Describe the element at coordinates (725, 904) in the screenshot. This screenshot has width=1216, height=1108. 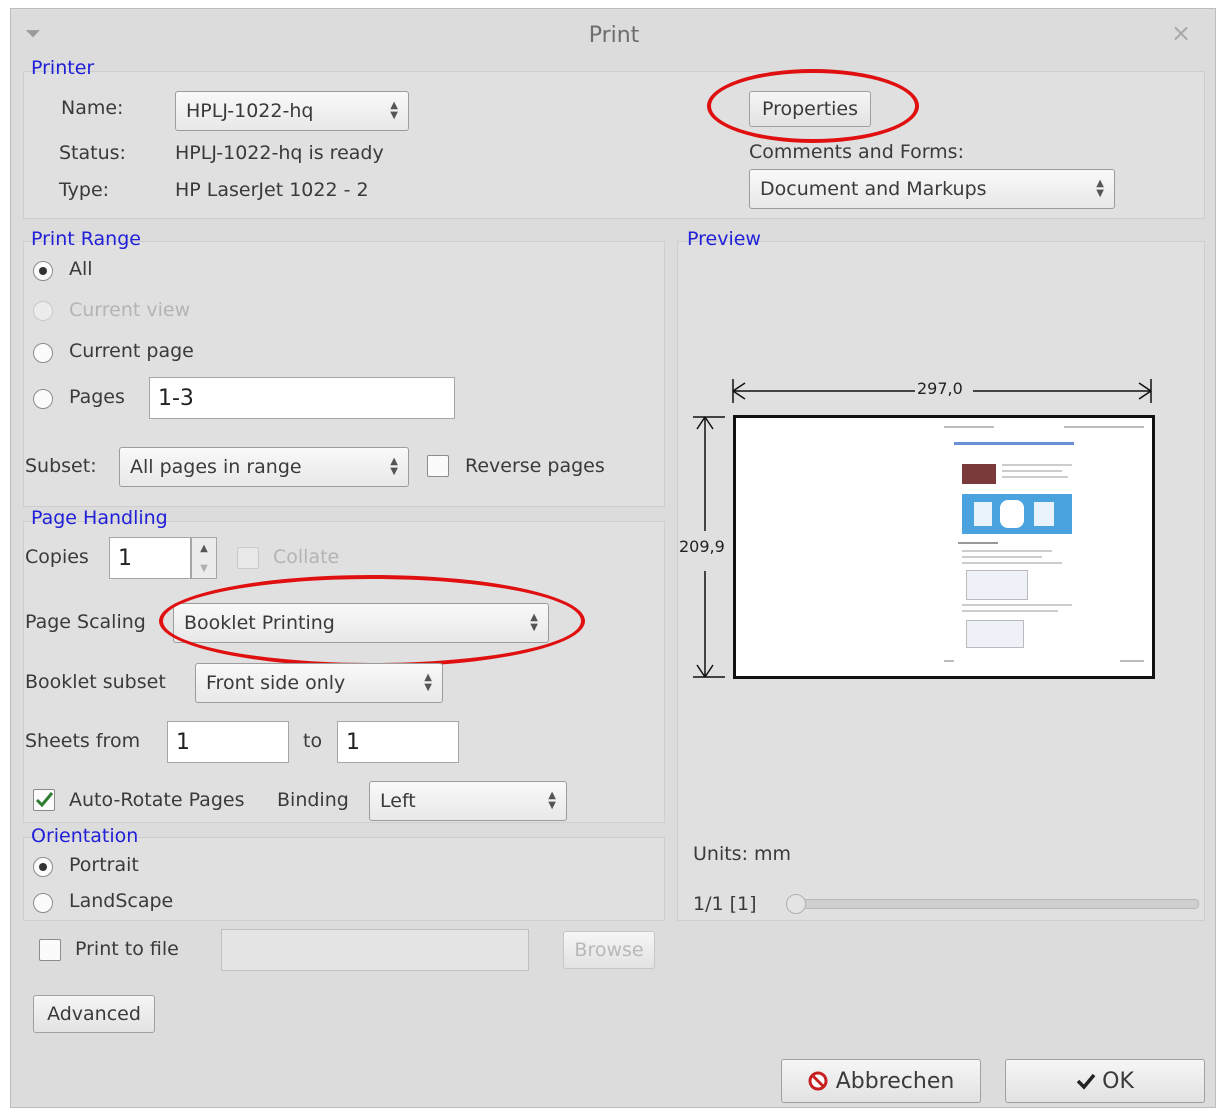
I see `preview-page-indicator: 1/1 [1]` at that location.